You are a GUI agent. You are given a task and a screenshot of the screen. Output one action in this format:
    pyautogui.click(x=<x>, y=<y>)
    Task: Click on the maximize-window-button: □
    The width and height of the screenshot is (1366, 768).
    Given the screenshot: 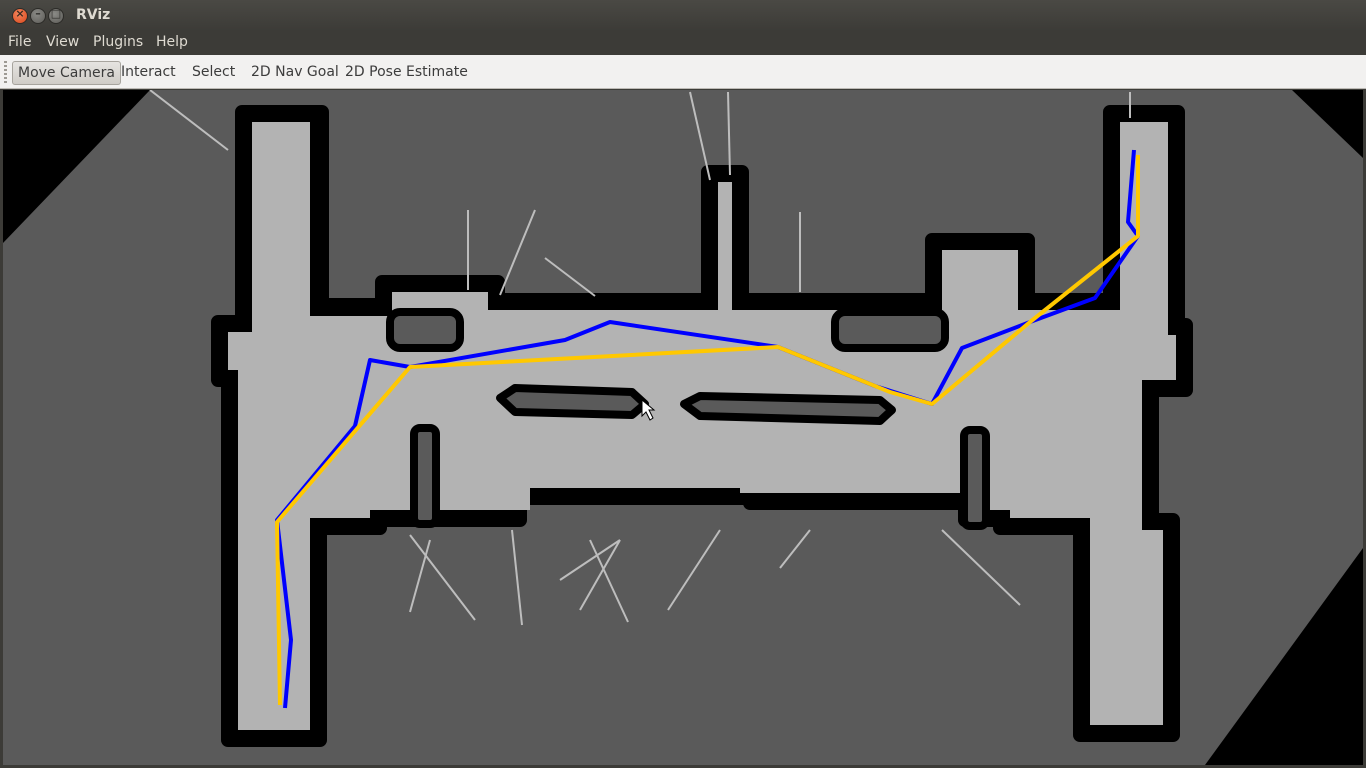 What is the action you would take?
    pyautogui.click(x=56, y=15)
    